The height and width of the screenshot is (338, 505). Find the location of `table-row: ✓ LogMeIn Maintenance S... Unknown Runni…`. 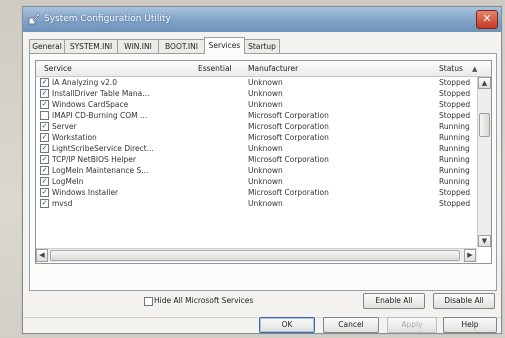

table-row: ✓ LogMeIn Maintenance S... Unknown Runni… is located at coordinates (256, 170).